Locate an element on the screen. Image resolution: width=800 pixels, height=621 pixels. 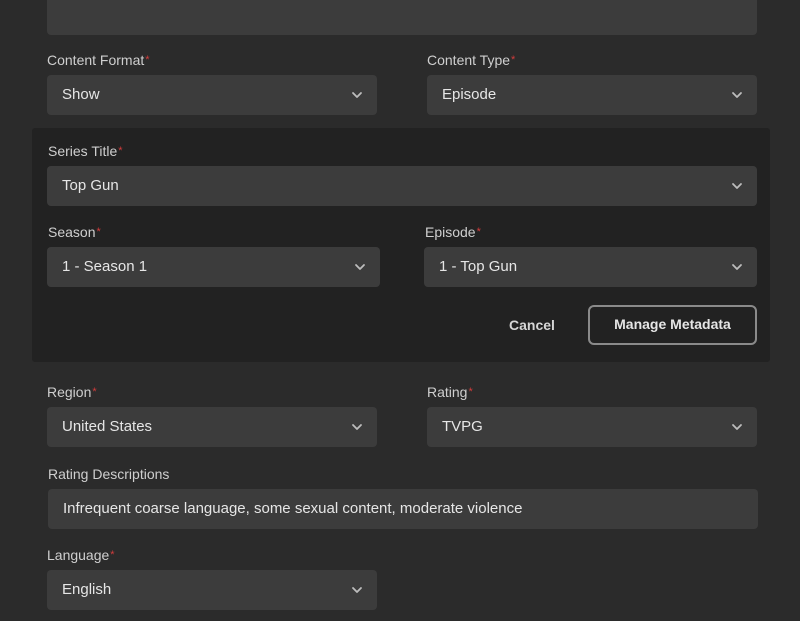
rating-select: TVPG is located at coordinates (592, 427).